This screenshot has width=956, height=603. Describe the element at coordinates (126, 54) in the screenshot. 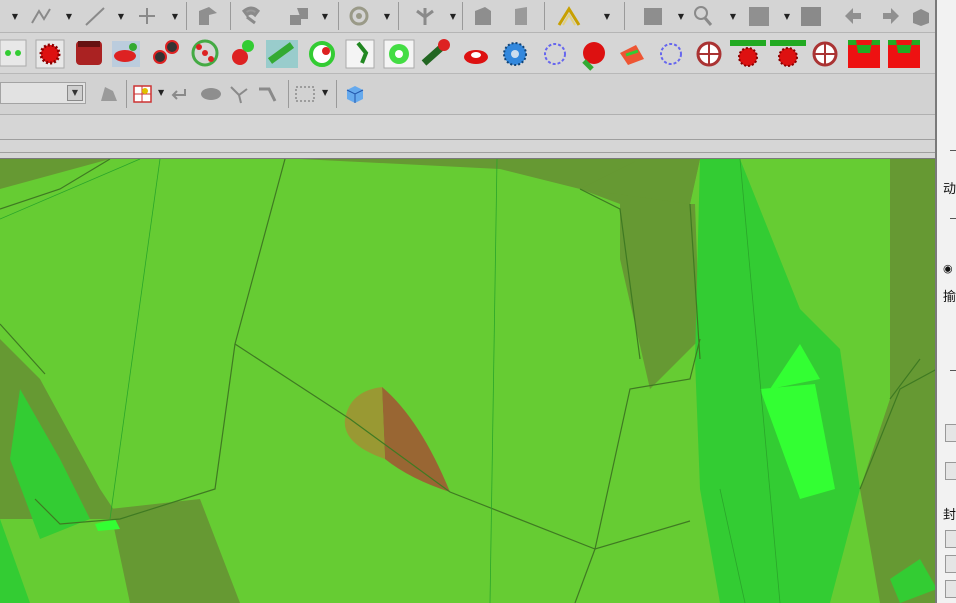

I see `helical-gear-icon` at that location.